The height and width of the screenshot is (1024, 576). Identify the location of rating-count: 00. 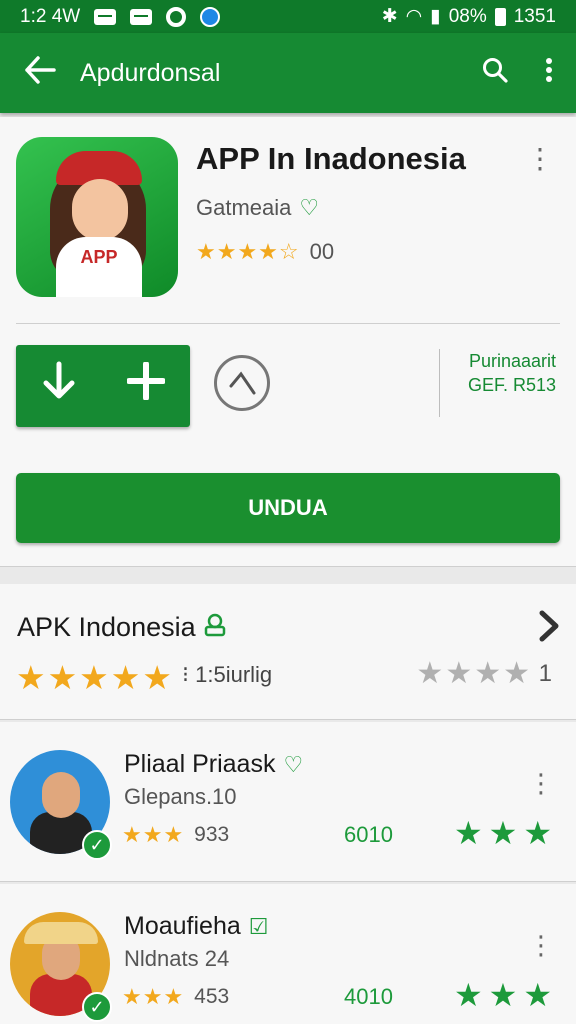
(322, 251).